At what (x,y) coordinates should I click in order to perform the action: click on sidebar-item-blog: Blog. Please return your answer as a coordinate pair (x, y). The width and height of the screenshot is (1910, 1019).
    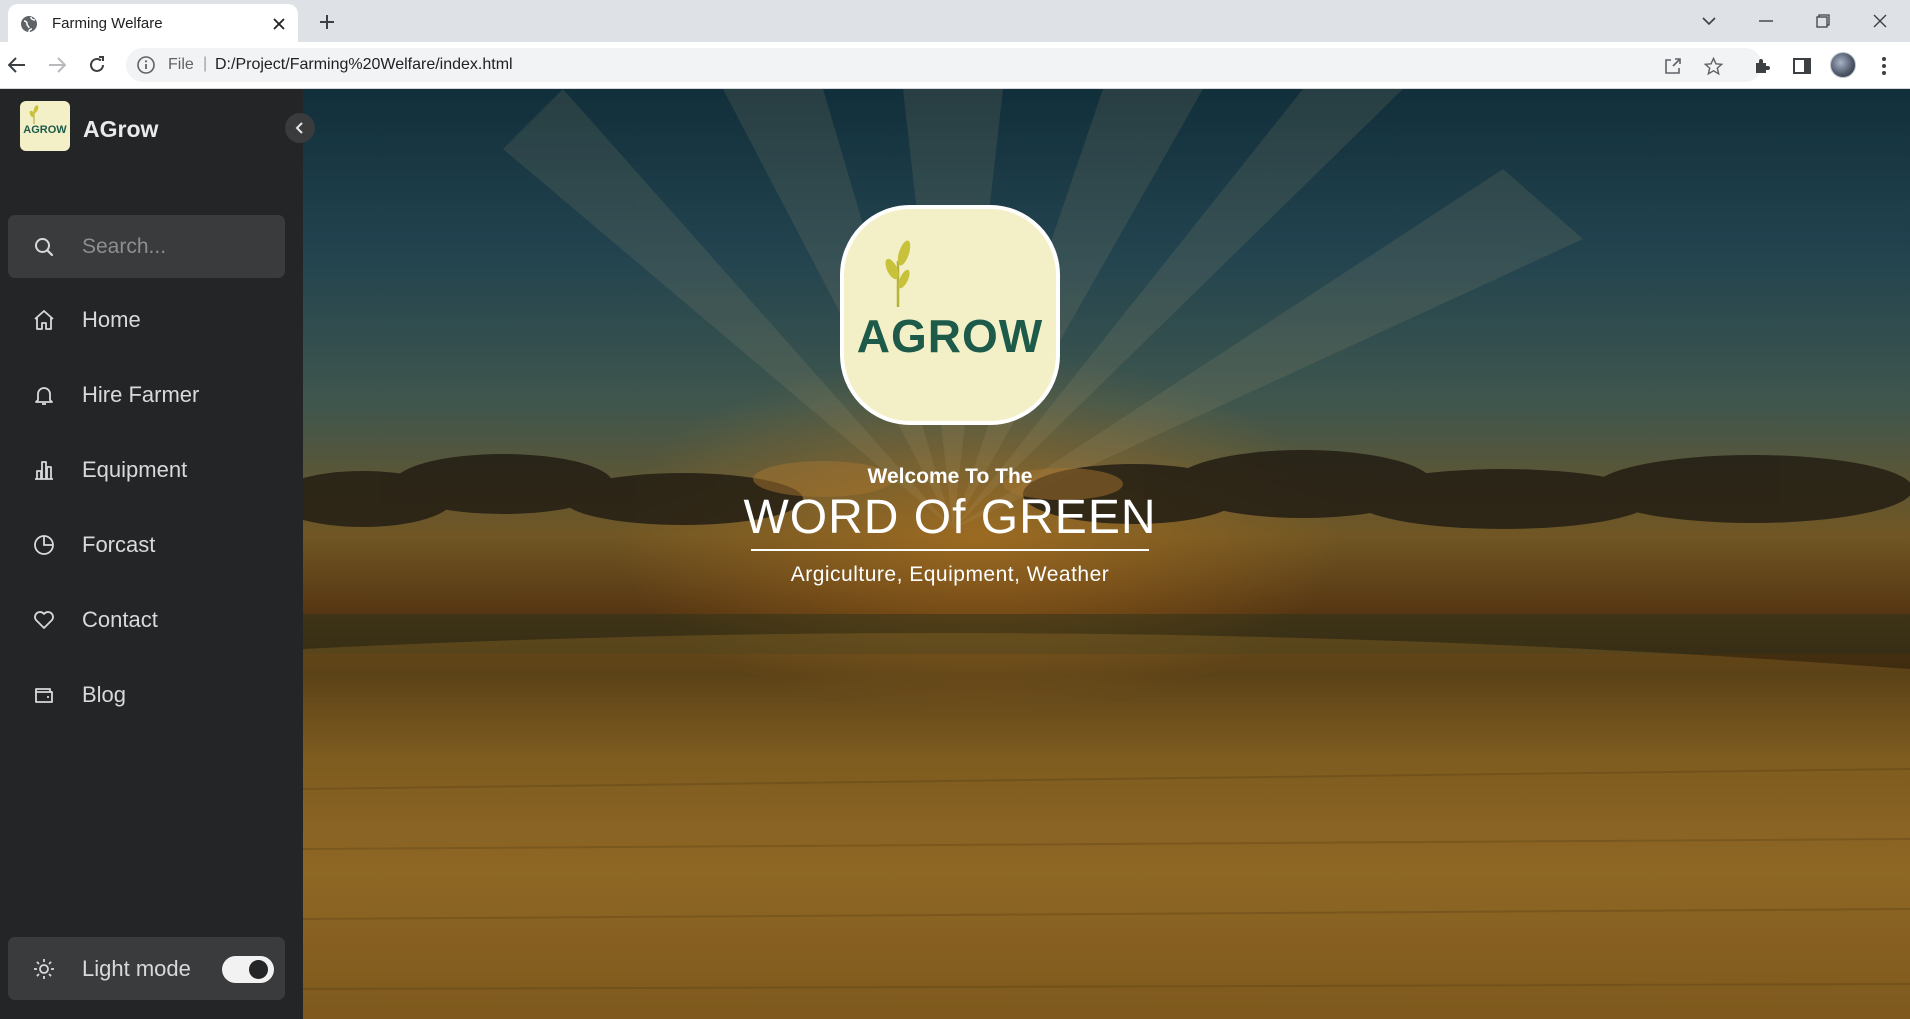
    Looking at the image, I should click on (146, 695).